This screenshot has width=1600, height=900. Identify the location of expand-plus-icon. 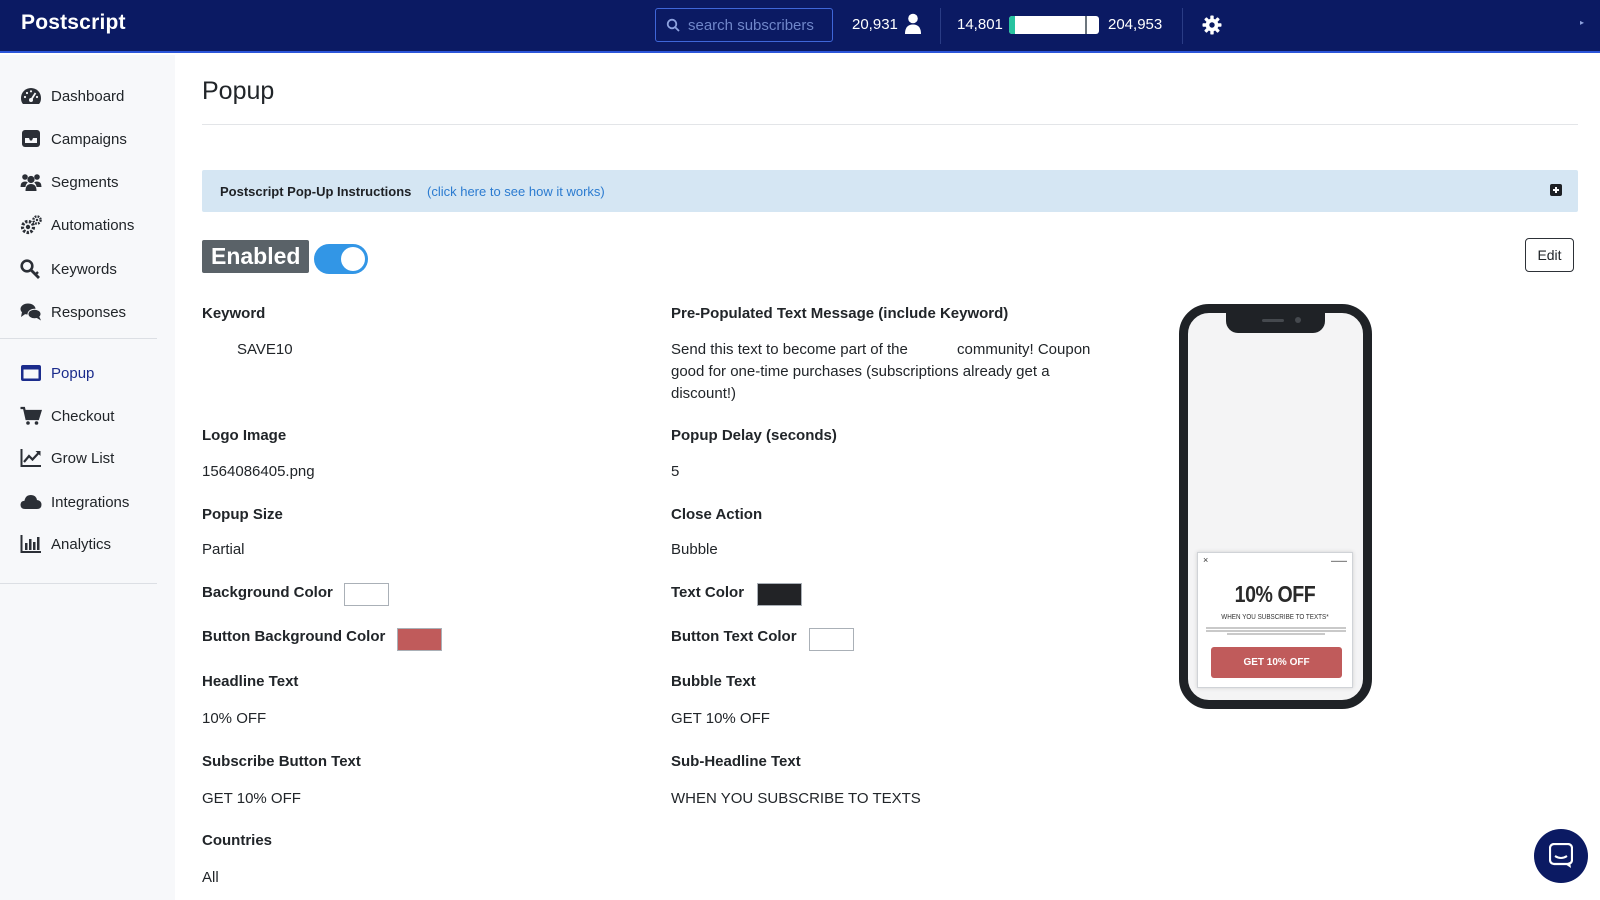
(1556, 190).